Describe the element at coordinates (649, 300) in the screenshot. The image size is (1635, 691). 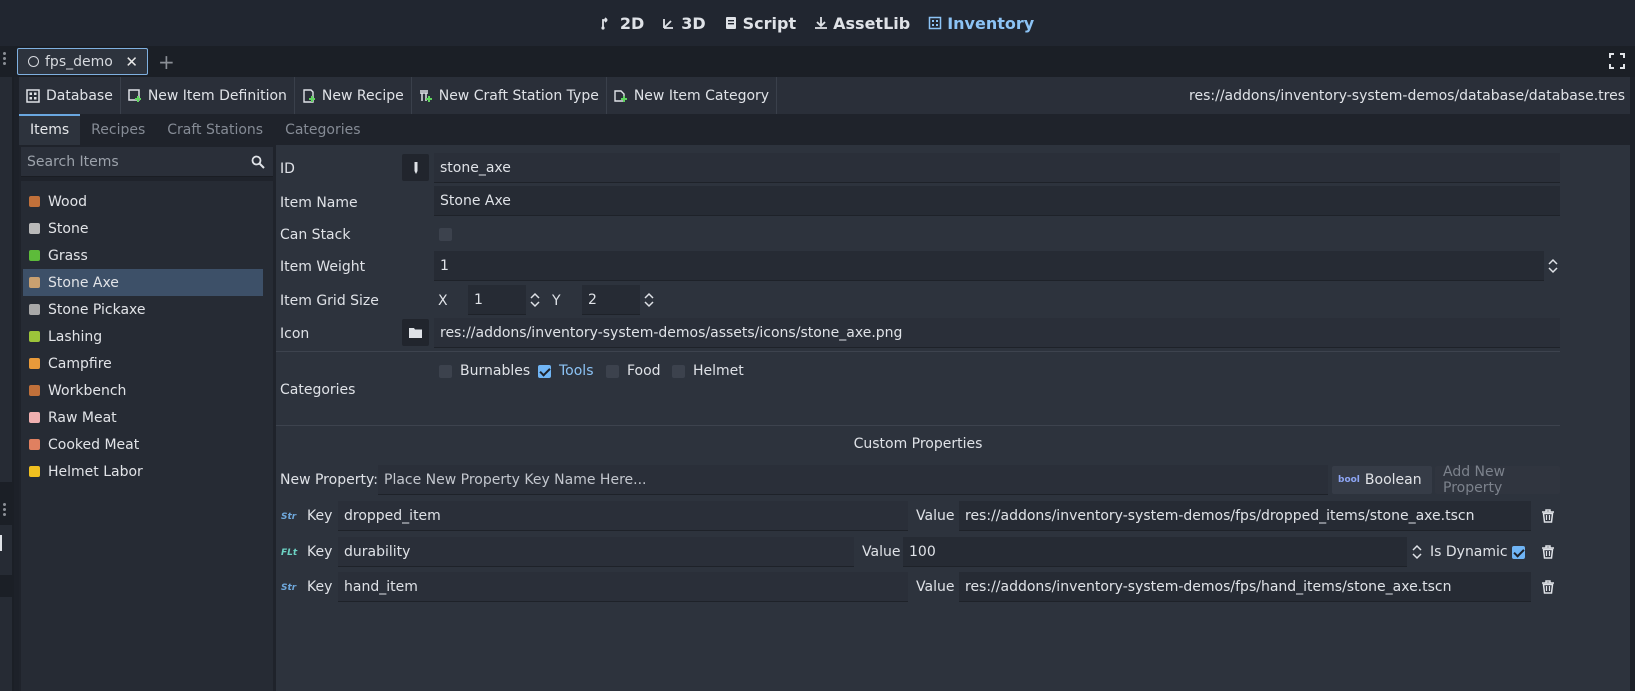
I see `grid-y-stepper-icon` at that location.